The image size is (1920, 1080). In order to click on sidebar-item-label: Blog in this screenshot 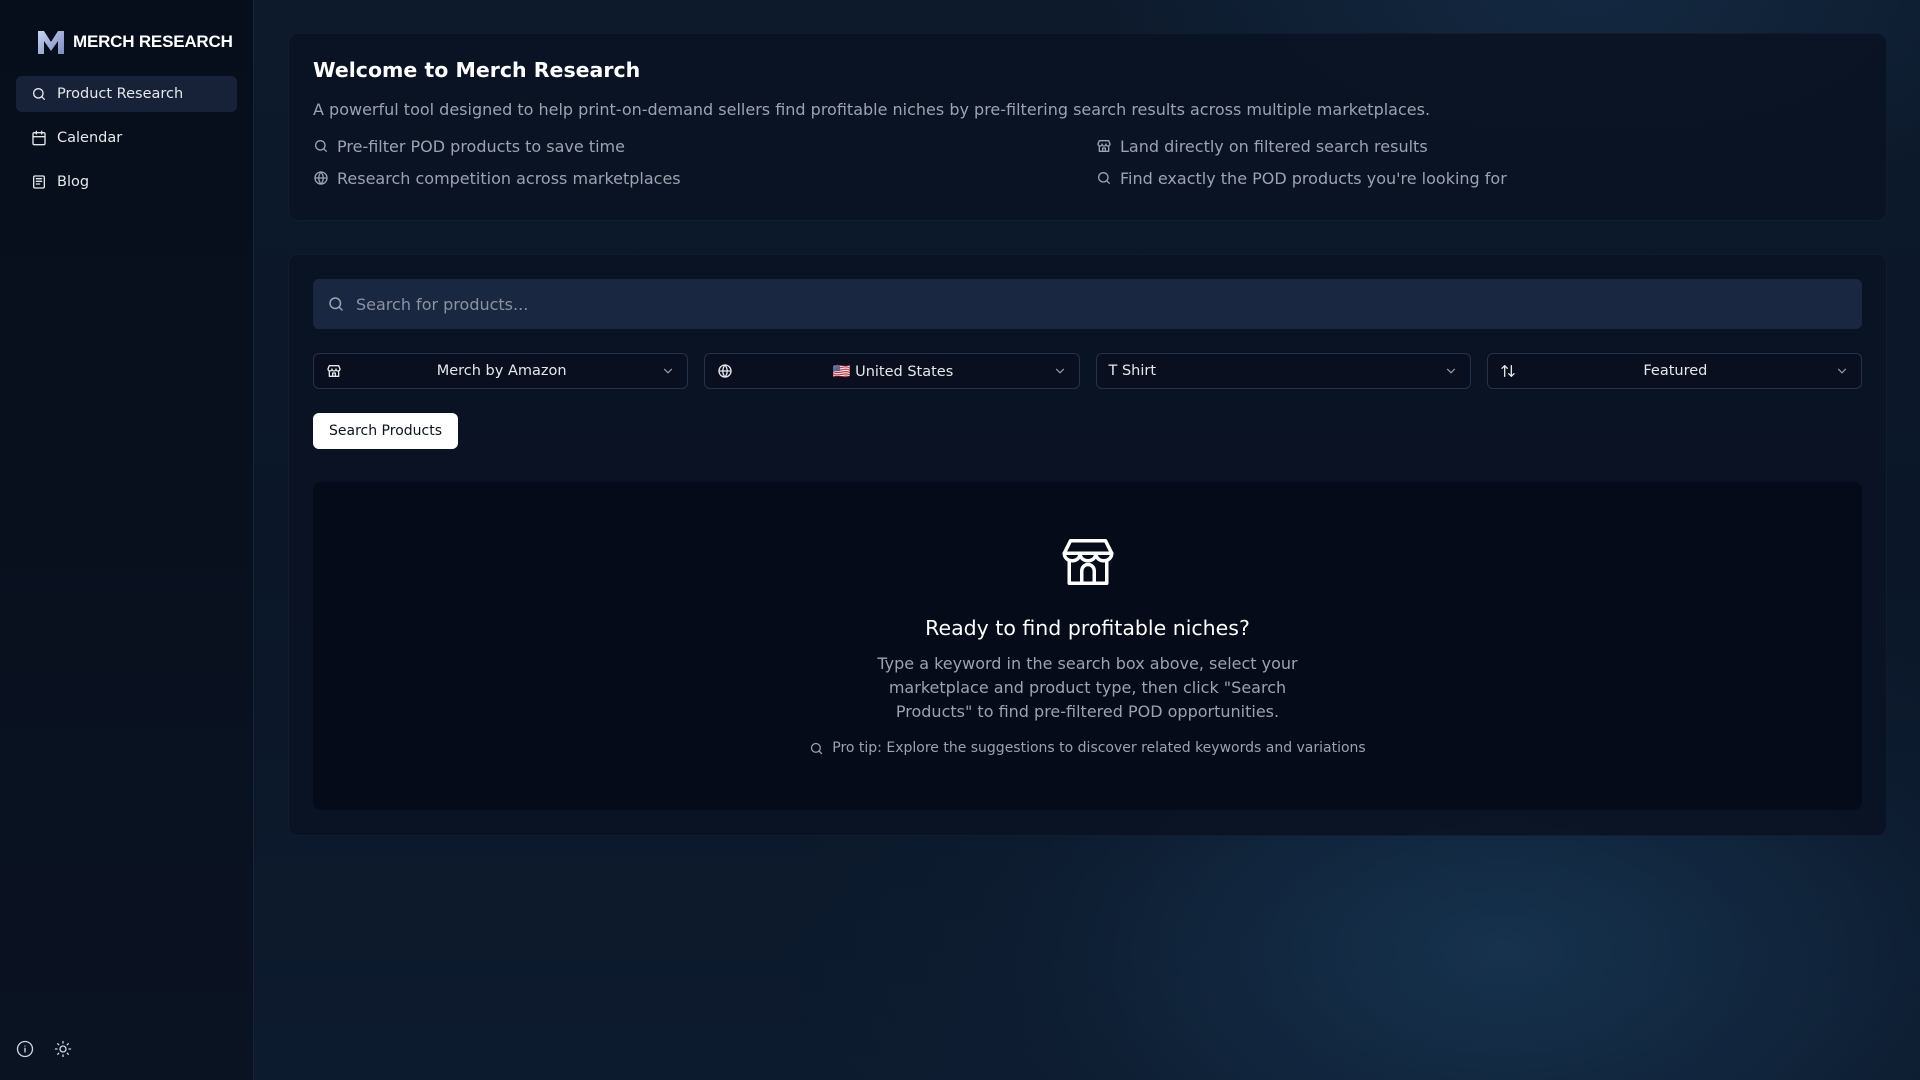, I will do `click(73, 182)`.